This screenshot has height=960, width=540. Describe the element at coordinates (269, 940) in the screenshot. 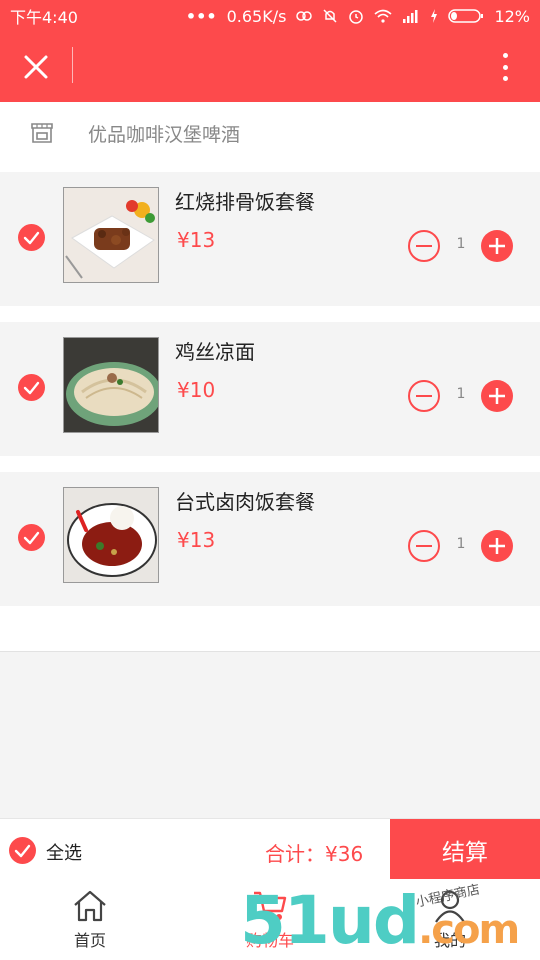

I see `tab-cart-label: 购物车` at that location.